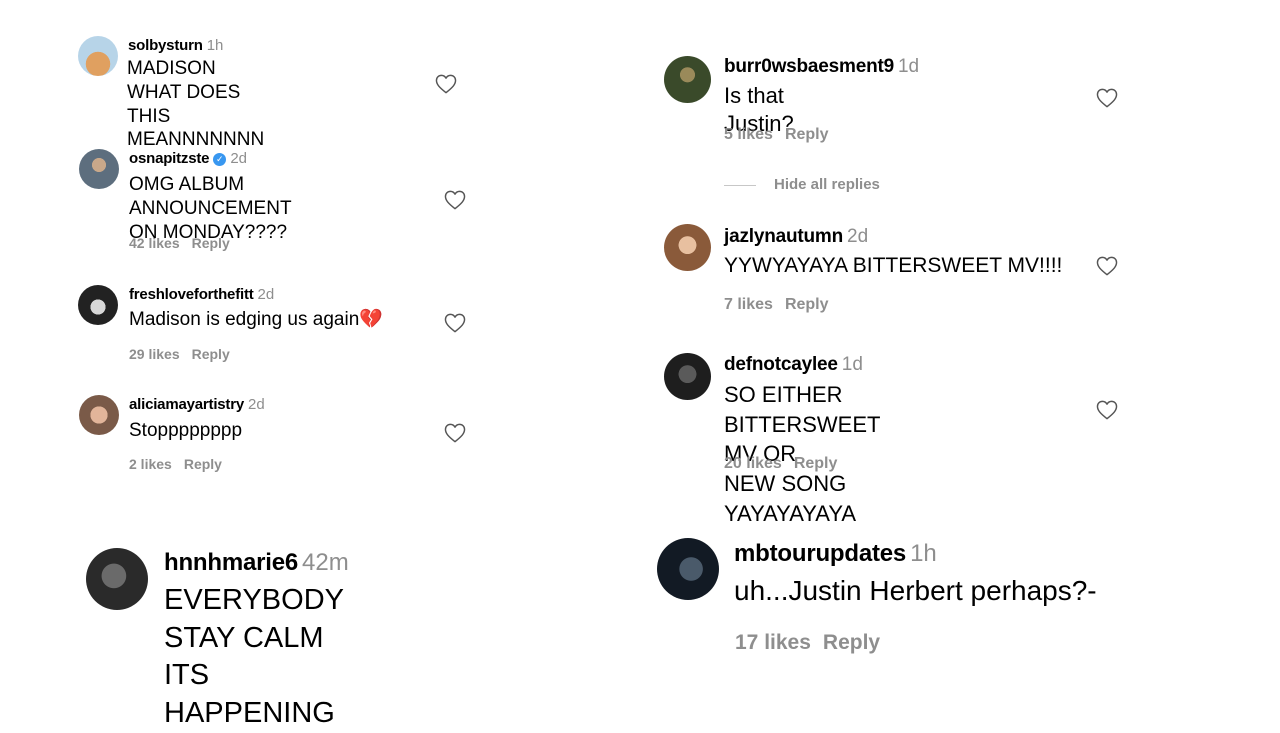  What do you see at coordinates (371, 319) in the screenshot?
I see `broken-heart-emoji: 💔` at bounding box center [371, 319].